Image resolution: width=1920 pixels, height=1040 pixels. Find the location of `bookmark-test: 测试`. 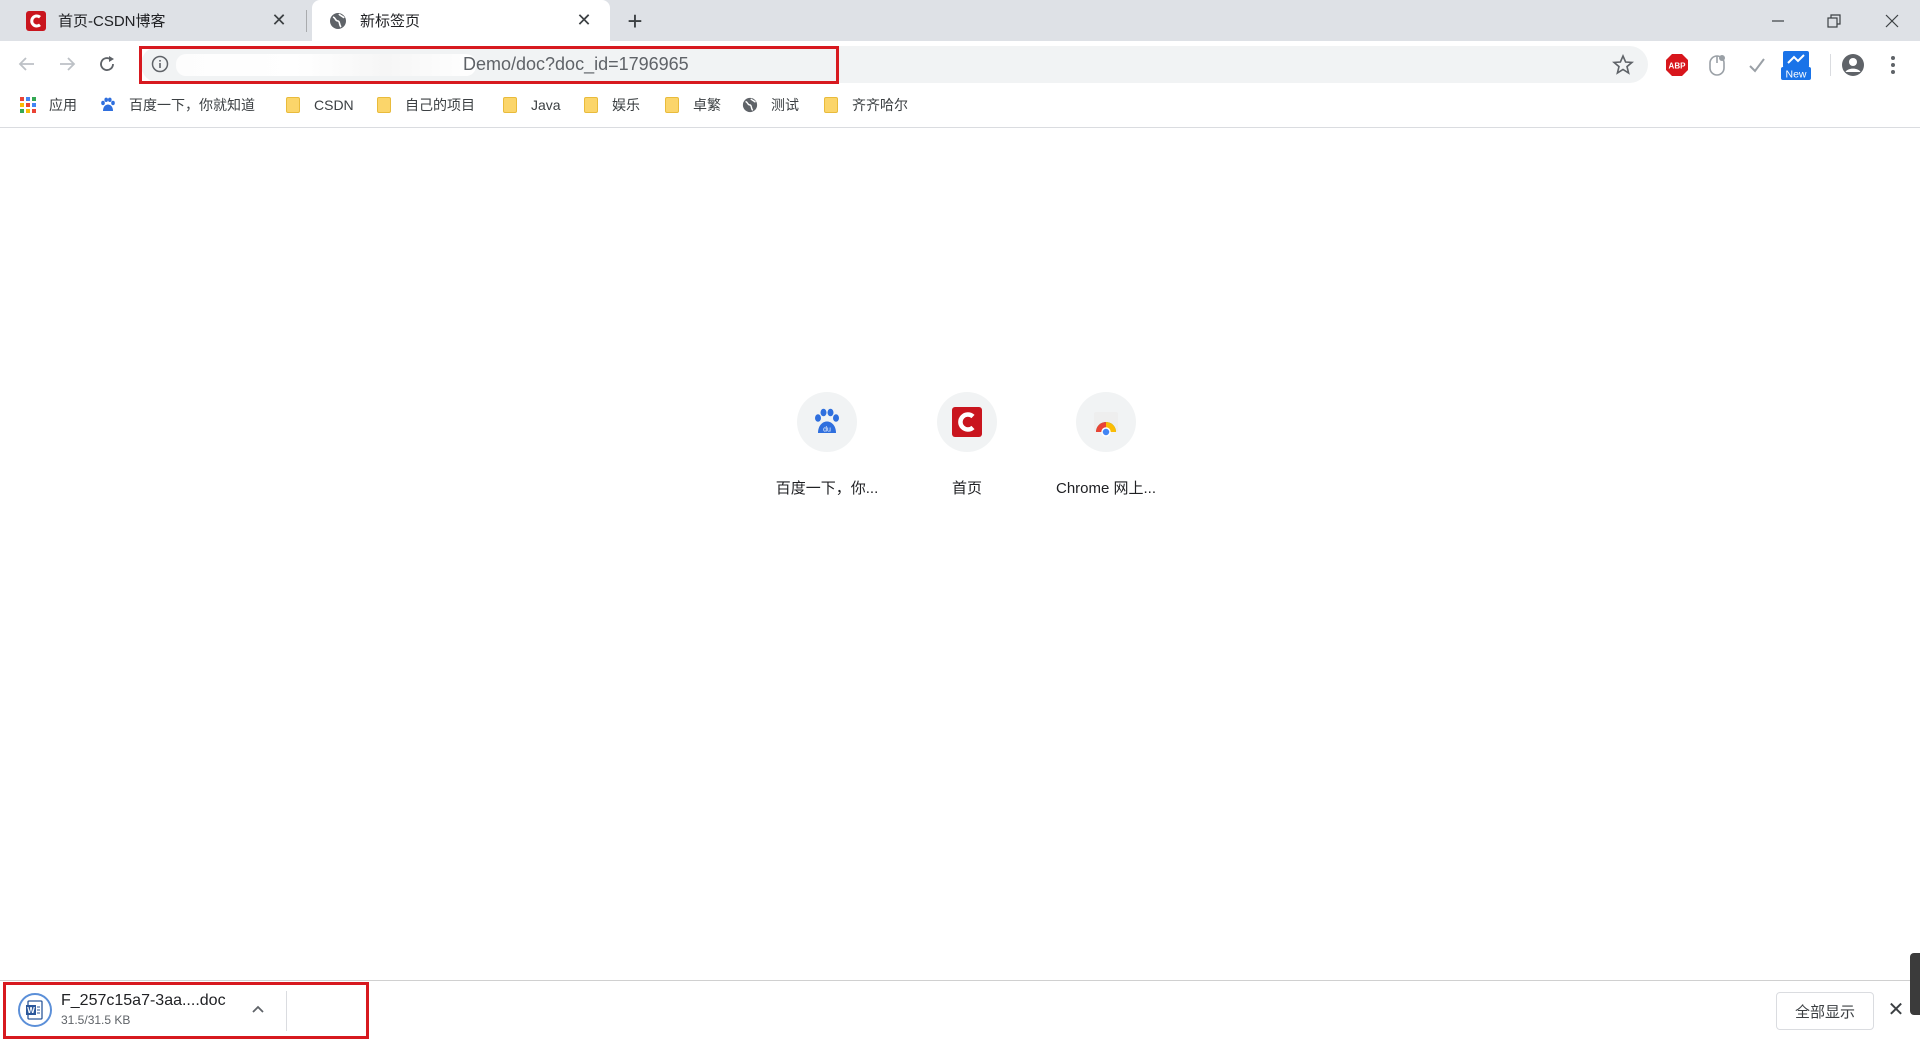

bookmark-test: 测试 is located at coordinates (770, 105).